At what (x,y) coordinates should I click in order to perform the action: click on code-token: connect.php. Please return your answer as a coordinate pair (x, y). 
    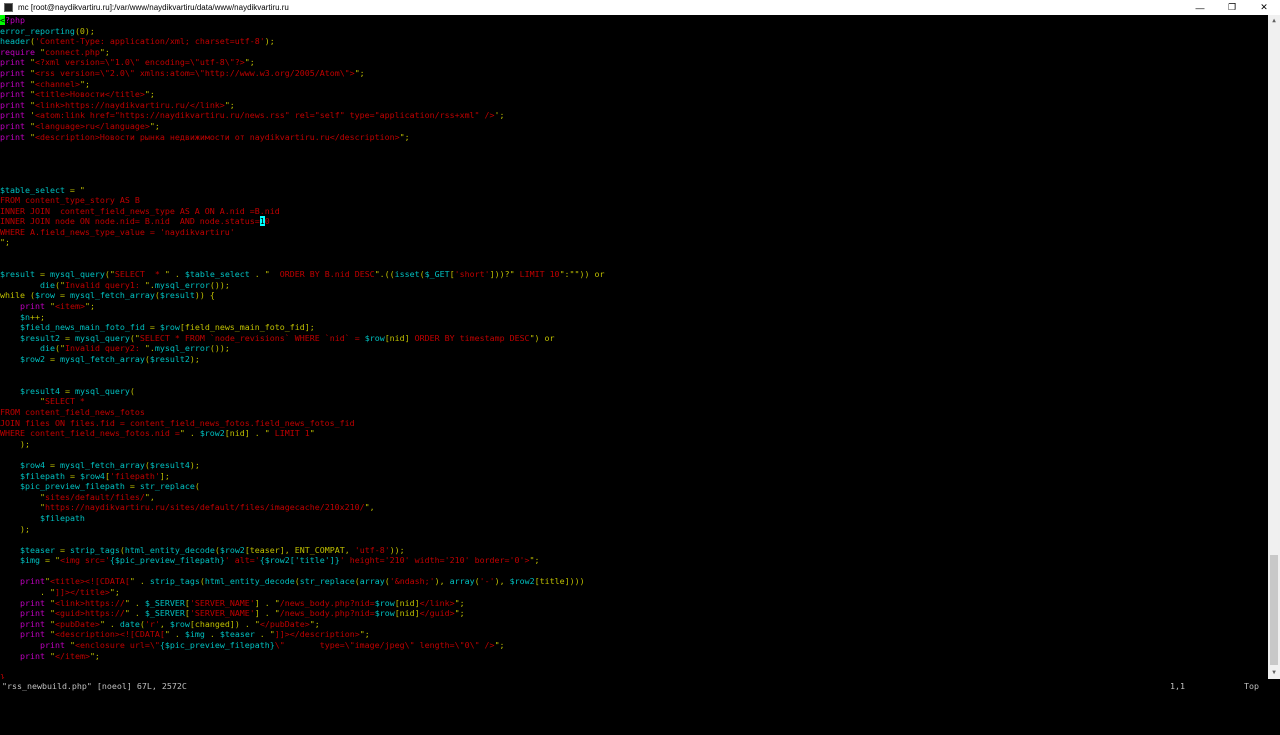
    Looking at the image, I should click on (72, 51).